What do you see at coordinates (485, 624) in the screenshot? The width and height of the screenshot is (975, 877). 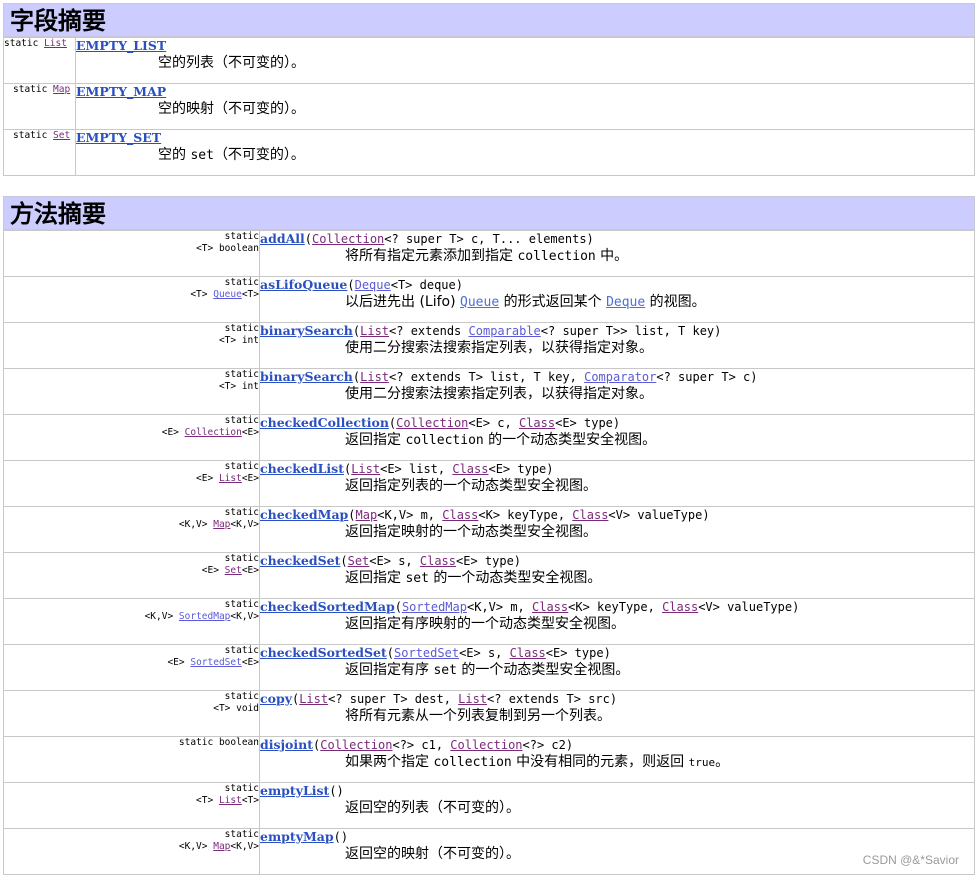 I see `method-description: 返回指定有序映射的一个动态类型安全视图。` at bounding box center [485, 624].